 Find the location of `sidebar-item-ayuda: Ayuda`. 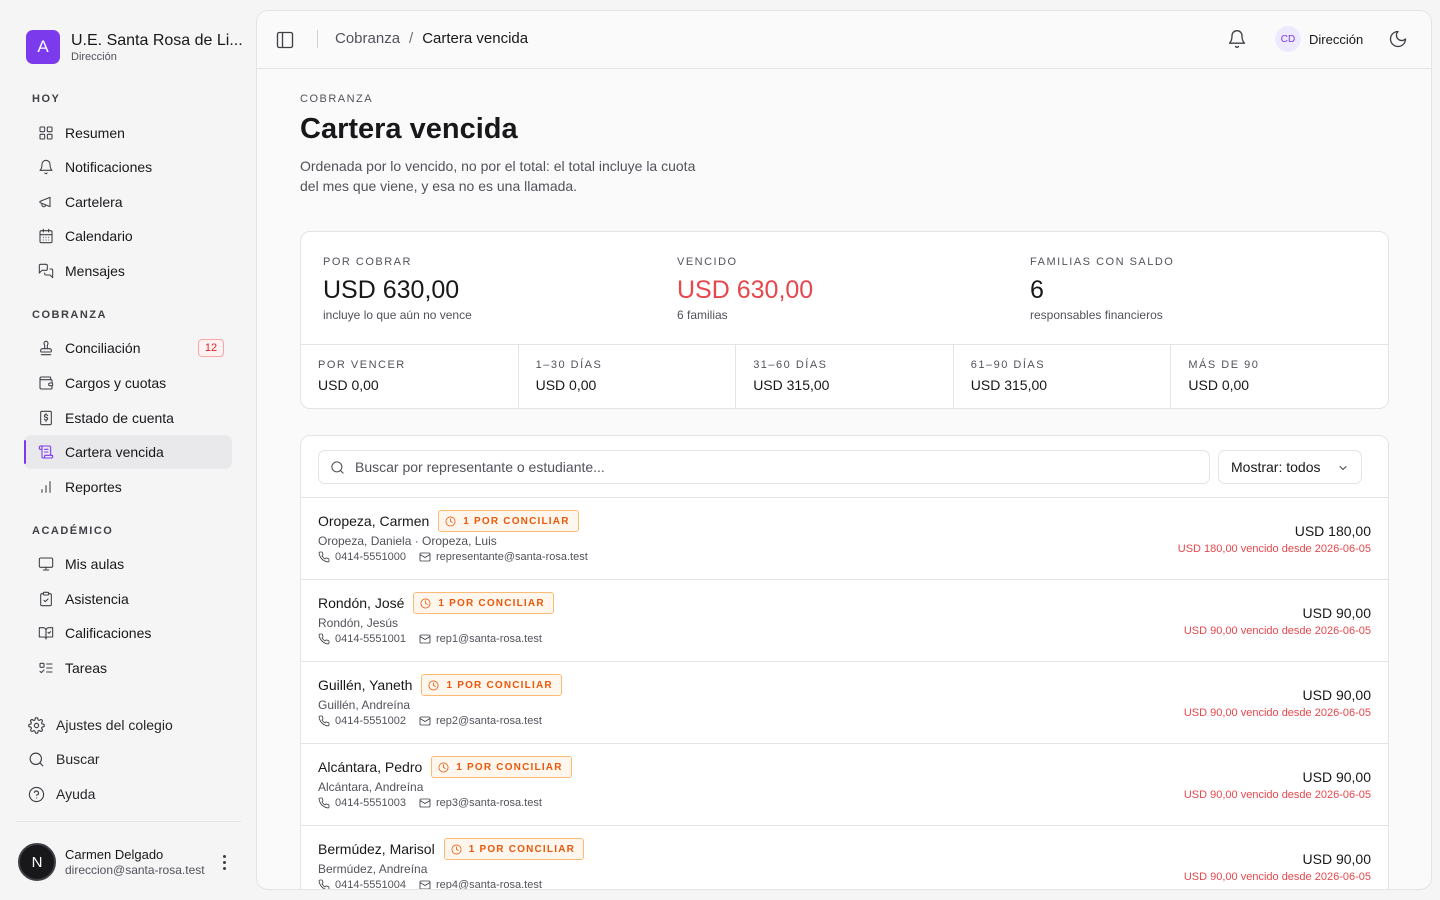

sidebar-item-ayuda: Ayuda is located at coordinates (126, 794).